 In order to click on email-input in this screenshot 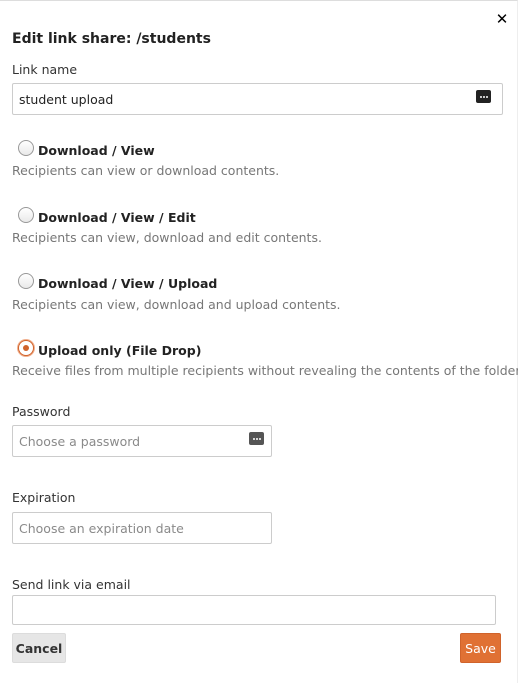, I will do `click(254, 610)`.